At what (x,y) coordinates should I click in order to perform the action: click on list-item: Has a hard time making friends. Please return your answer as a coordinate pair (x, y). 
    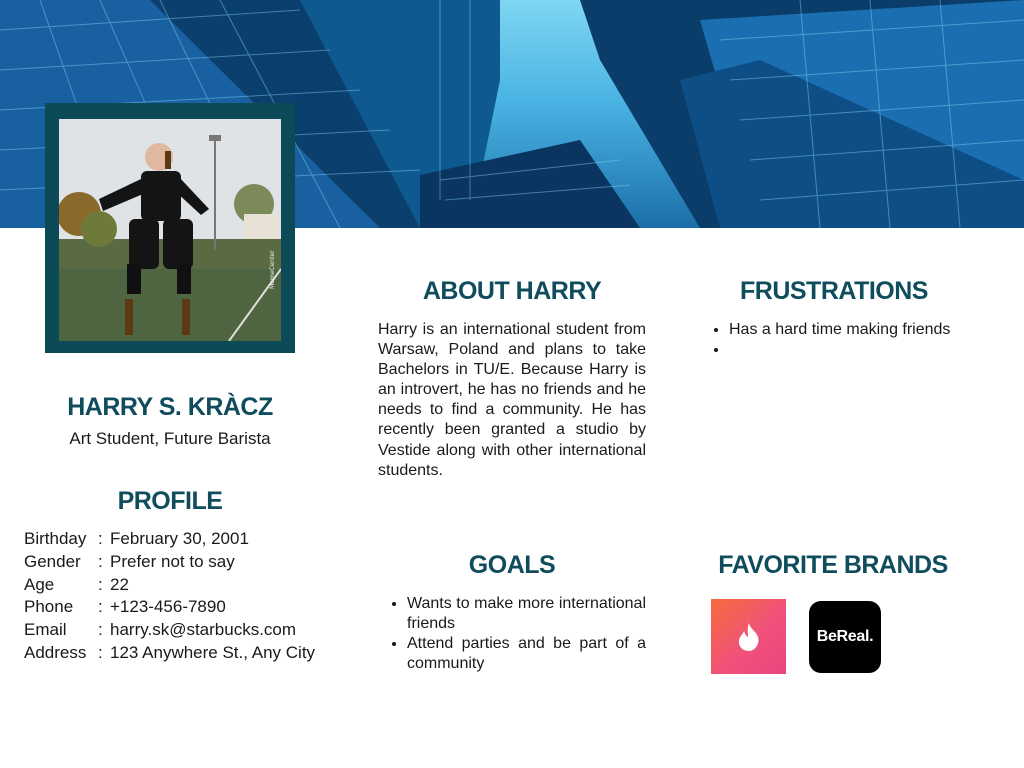
    Looking at the image, I should click on (848, 330).